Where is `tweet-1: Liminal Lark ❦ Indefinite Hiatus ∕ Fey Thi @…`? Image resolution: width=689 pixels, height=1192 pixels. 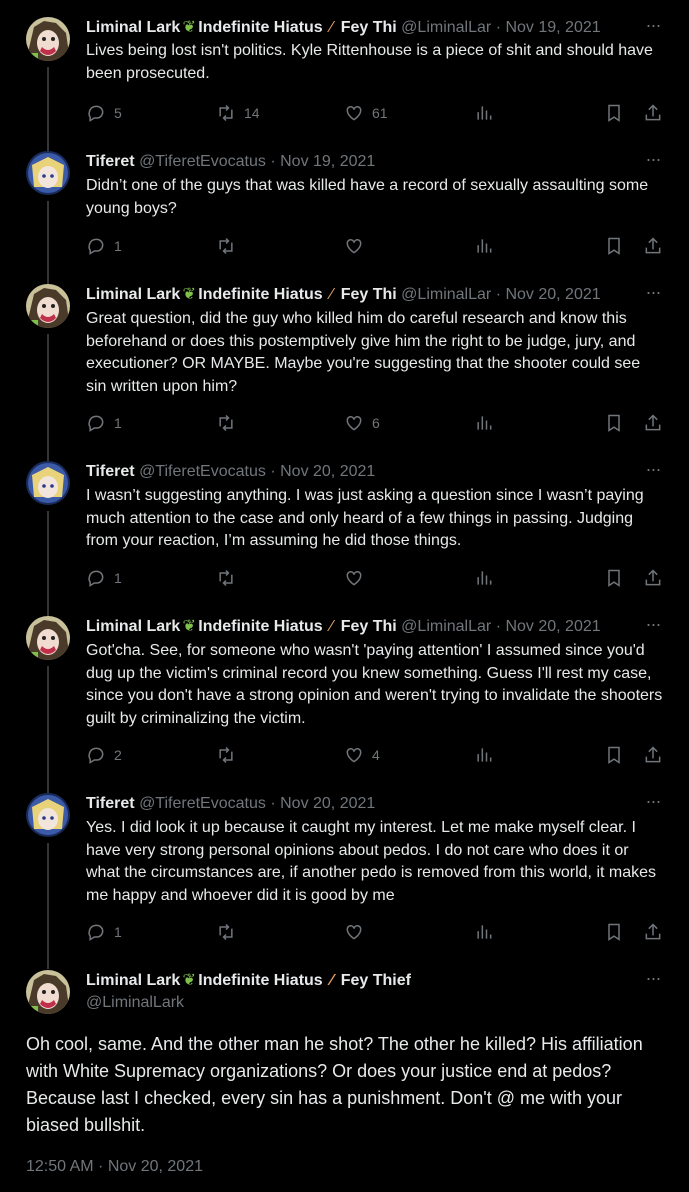 tweet-1: Liminal Lark ❦ Indefinite Hiatus ∕ Fey Thi @… is located at coordinates (344, 84).